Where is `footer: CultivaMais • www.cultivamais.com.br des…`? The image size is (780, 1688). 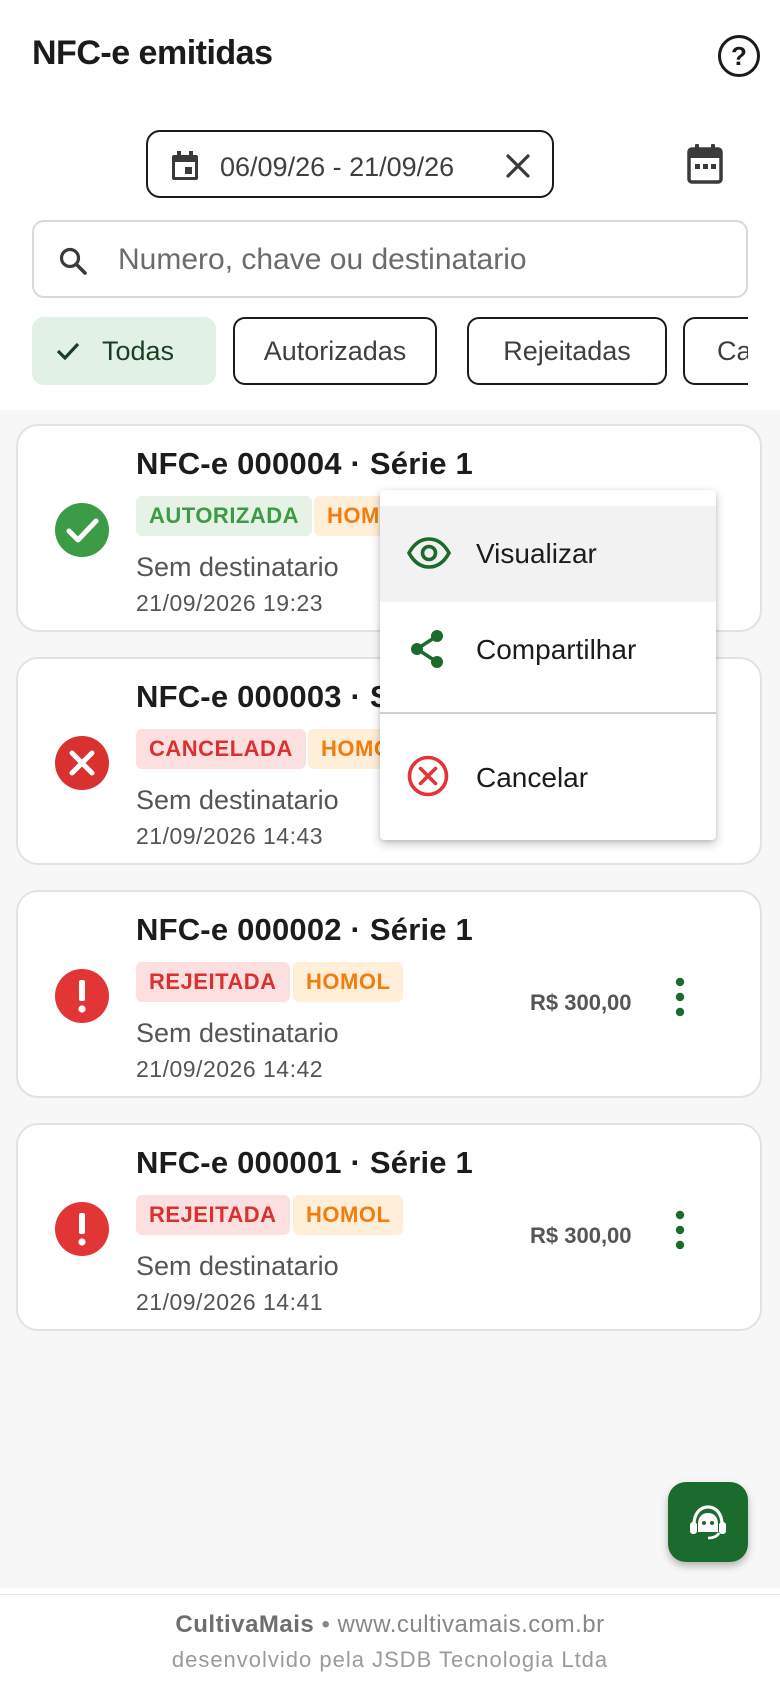
footer: CultivaMais • www.cultivamais.com.br des… is located at coordinates (390, 1641).